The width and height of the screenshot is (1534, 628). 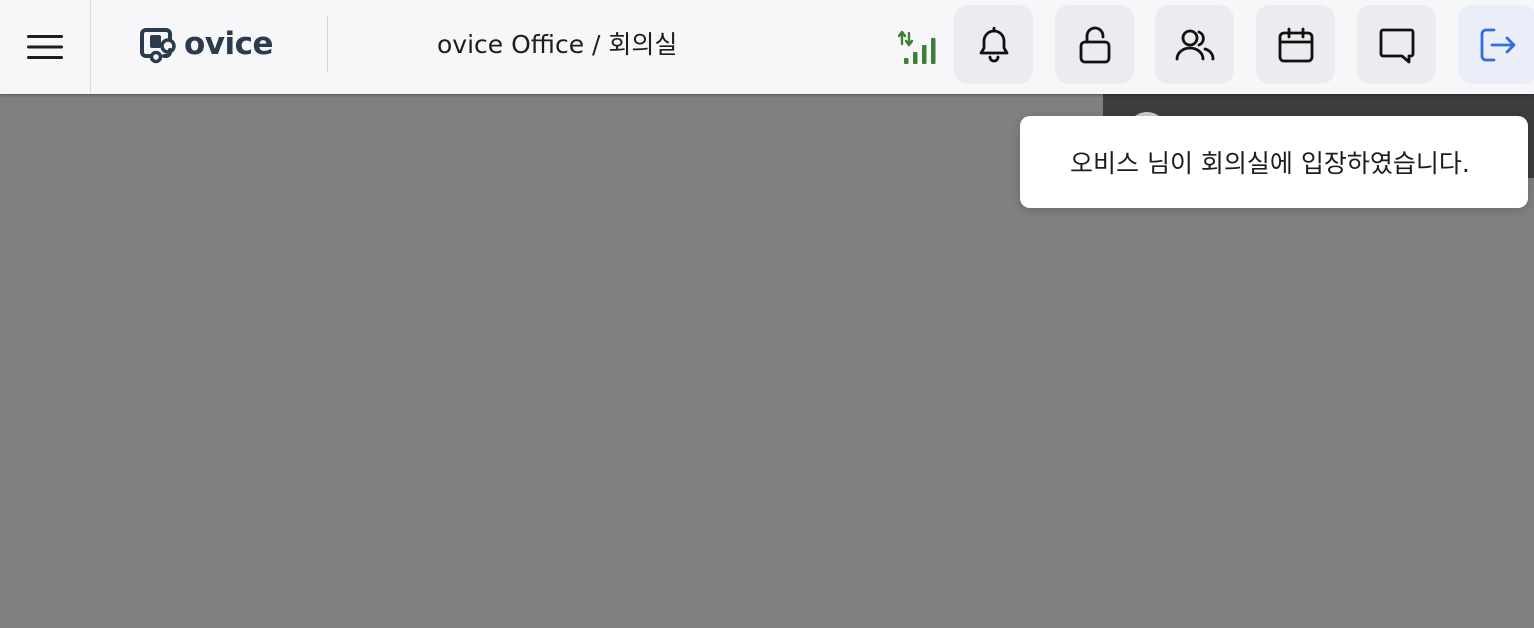 I want to click on space-title: ovice Office / 회의실, so click(x=557, y=44).